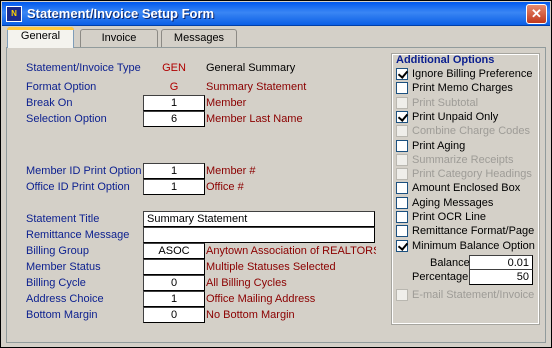  Describe the element at coordinates (271, 267) in the screenshot. I see `member-status-desc: Multiple Statuses Selected` at that location.